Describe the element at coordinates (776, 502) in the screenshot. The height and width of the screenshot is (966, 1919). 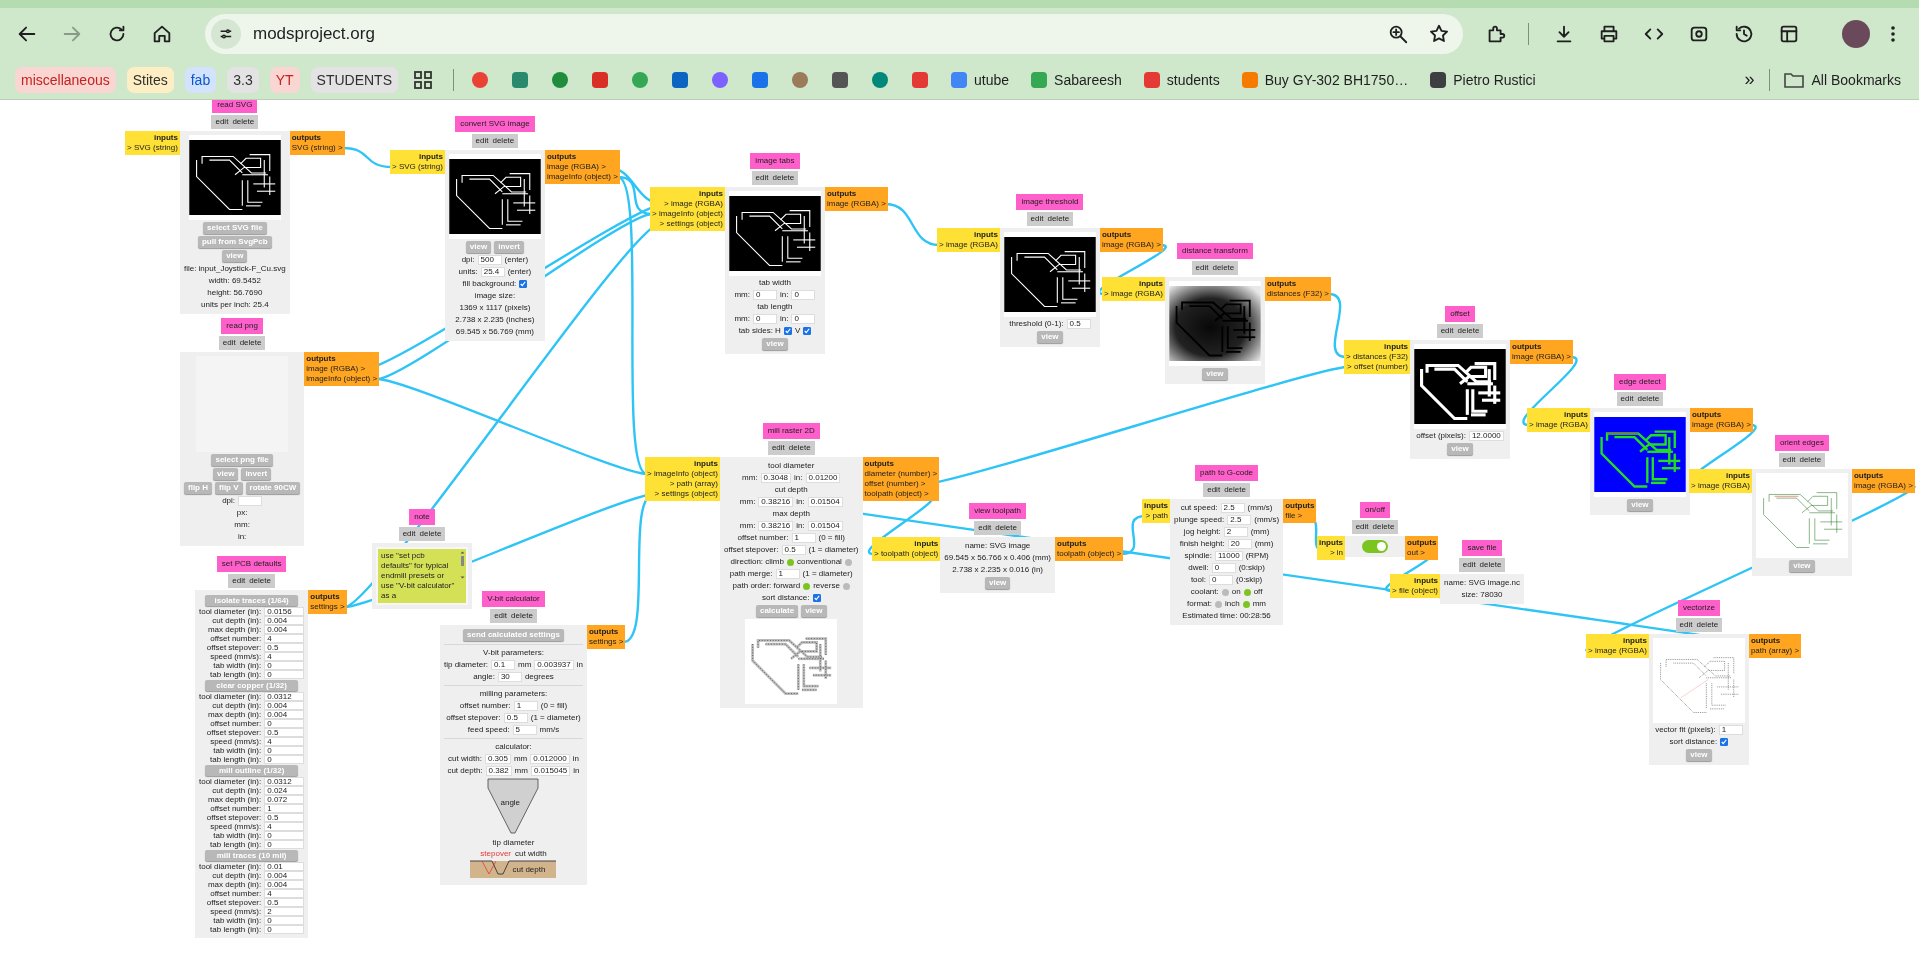
I see `input-field: 0.38216` at that location.